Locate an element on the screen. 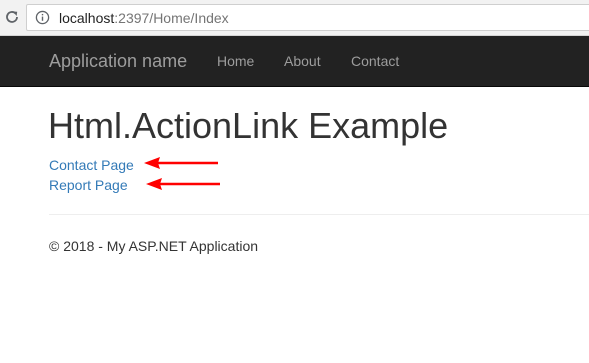  brand-link: Application name is located at coordinates (118, 61).